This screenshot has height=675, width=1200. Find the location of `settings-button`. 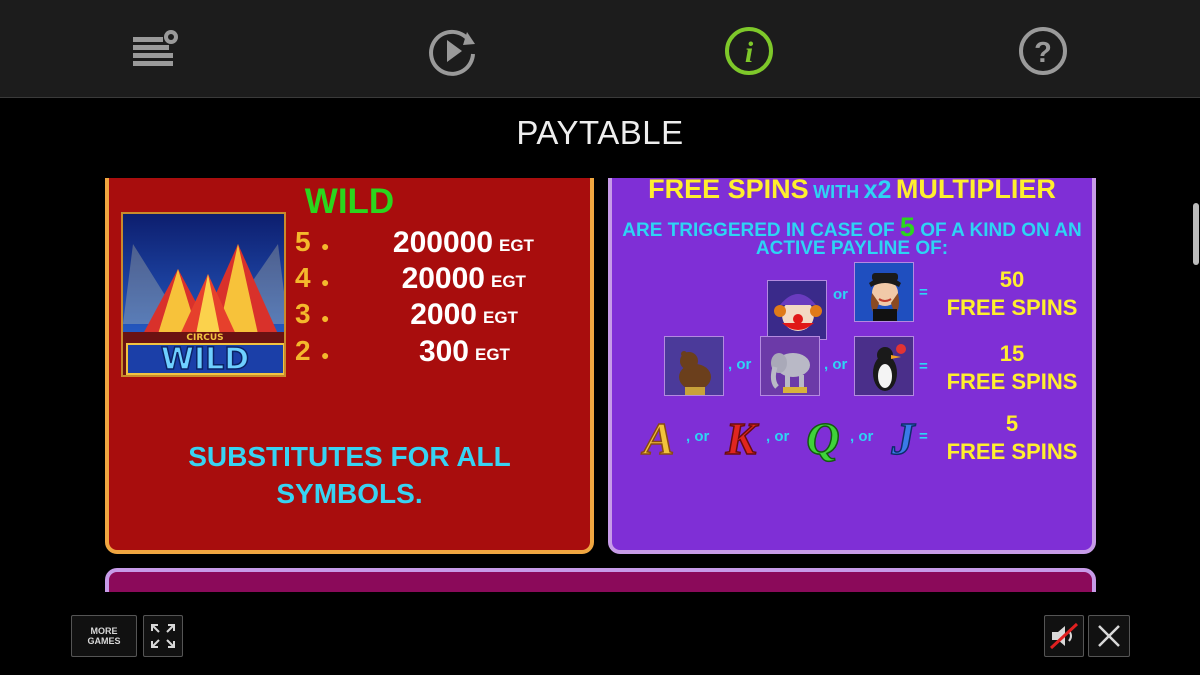

settings-button is located at coordinates (155, 51).